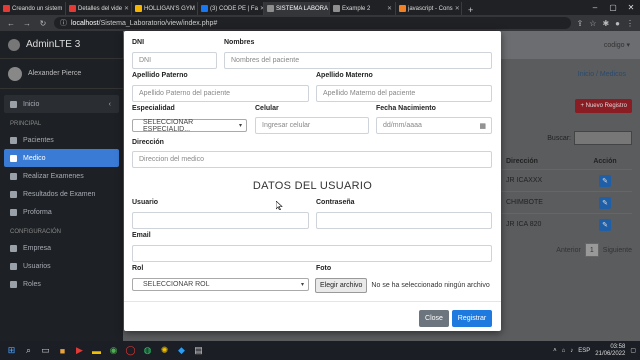 The width and height of the screenshot is (640, 360). What do you see at coordinates (61, 266) in the screenshot?
I see `sidebar-item: Usuarios` at bounding box center [61, 266].